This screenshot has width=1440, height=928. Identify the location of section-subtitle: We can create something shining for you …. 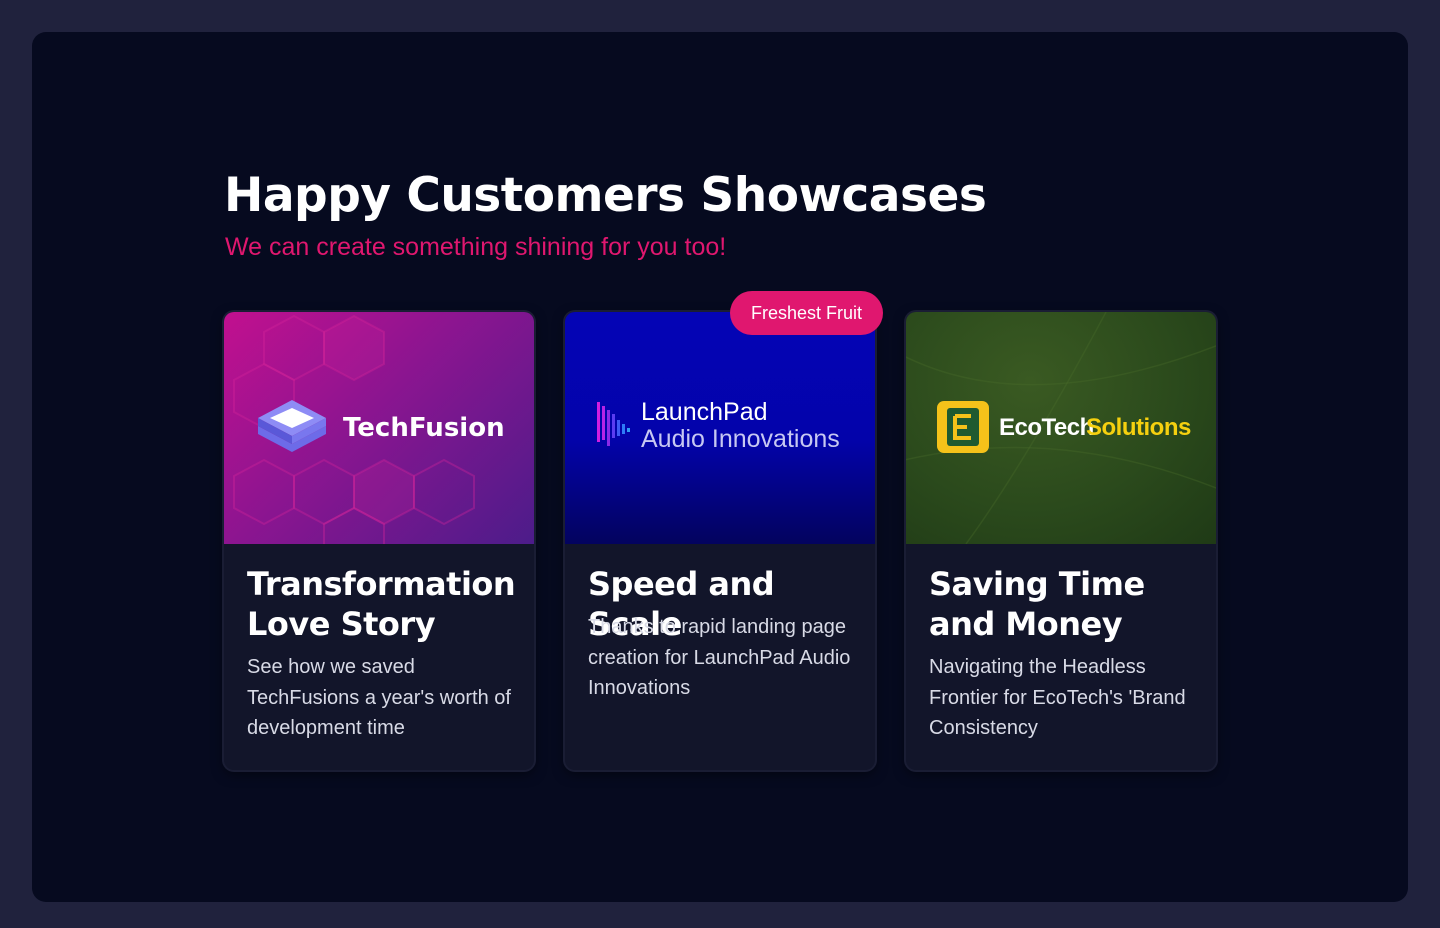
(476, 247).